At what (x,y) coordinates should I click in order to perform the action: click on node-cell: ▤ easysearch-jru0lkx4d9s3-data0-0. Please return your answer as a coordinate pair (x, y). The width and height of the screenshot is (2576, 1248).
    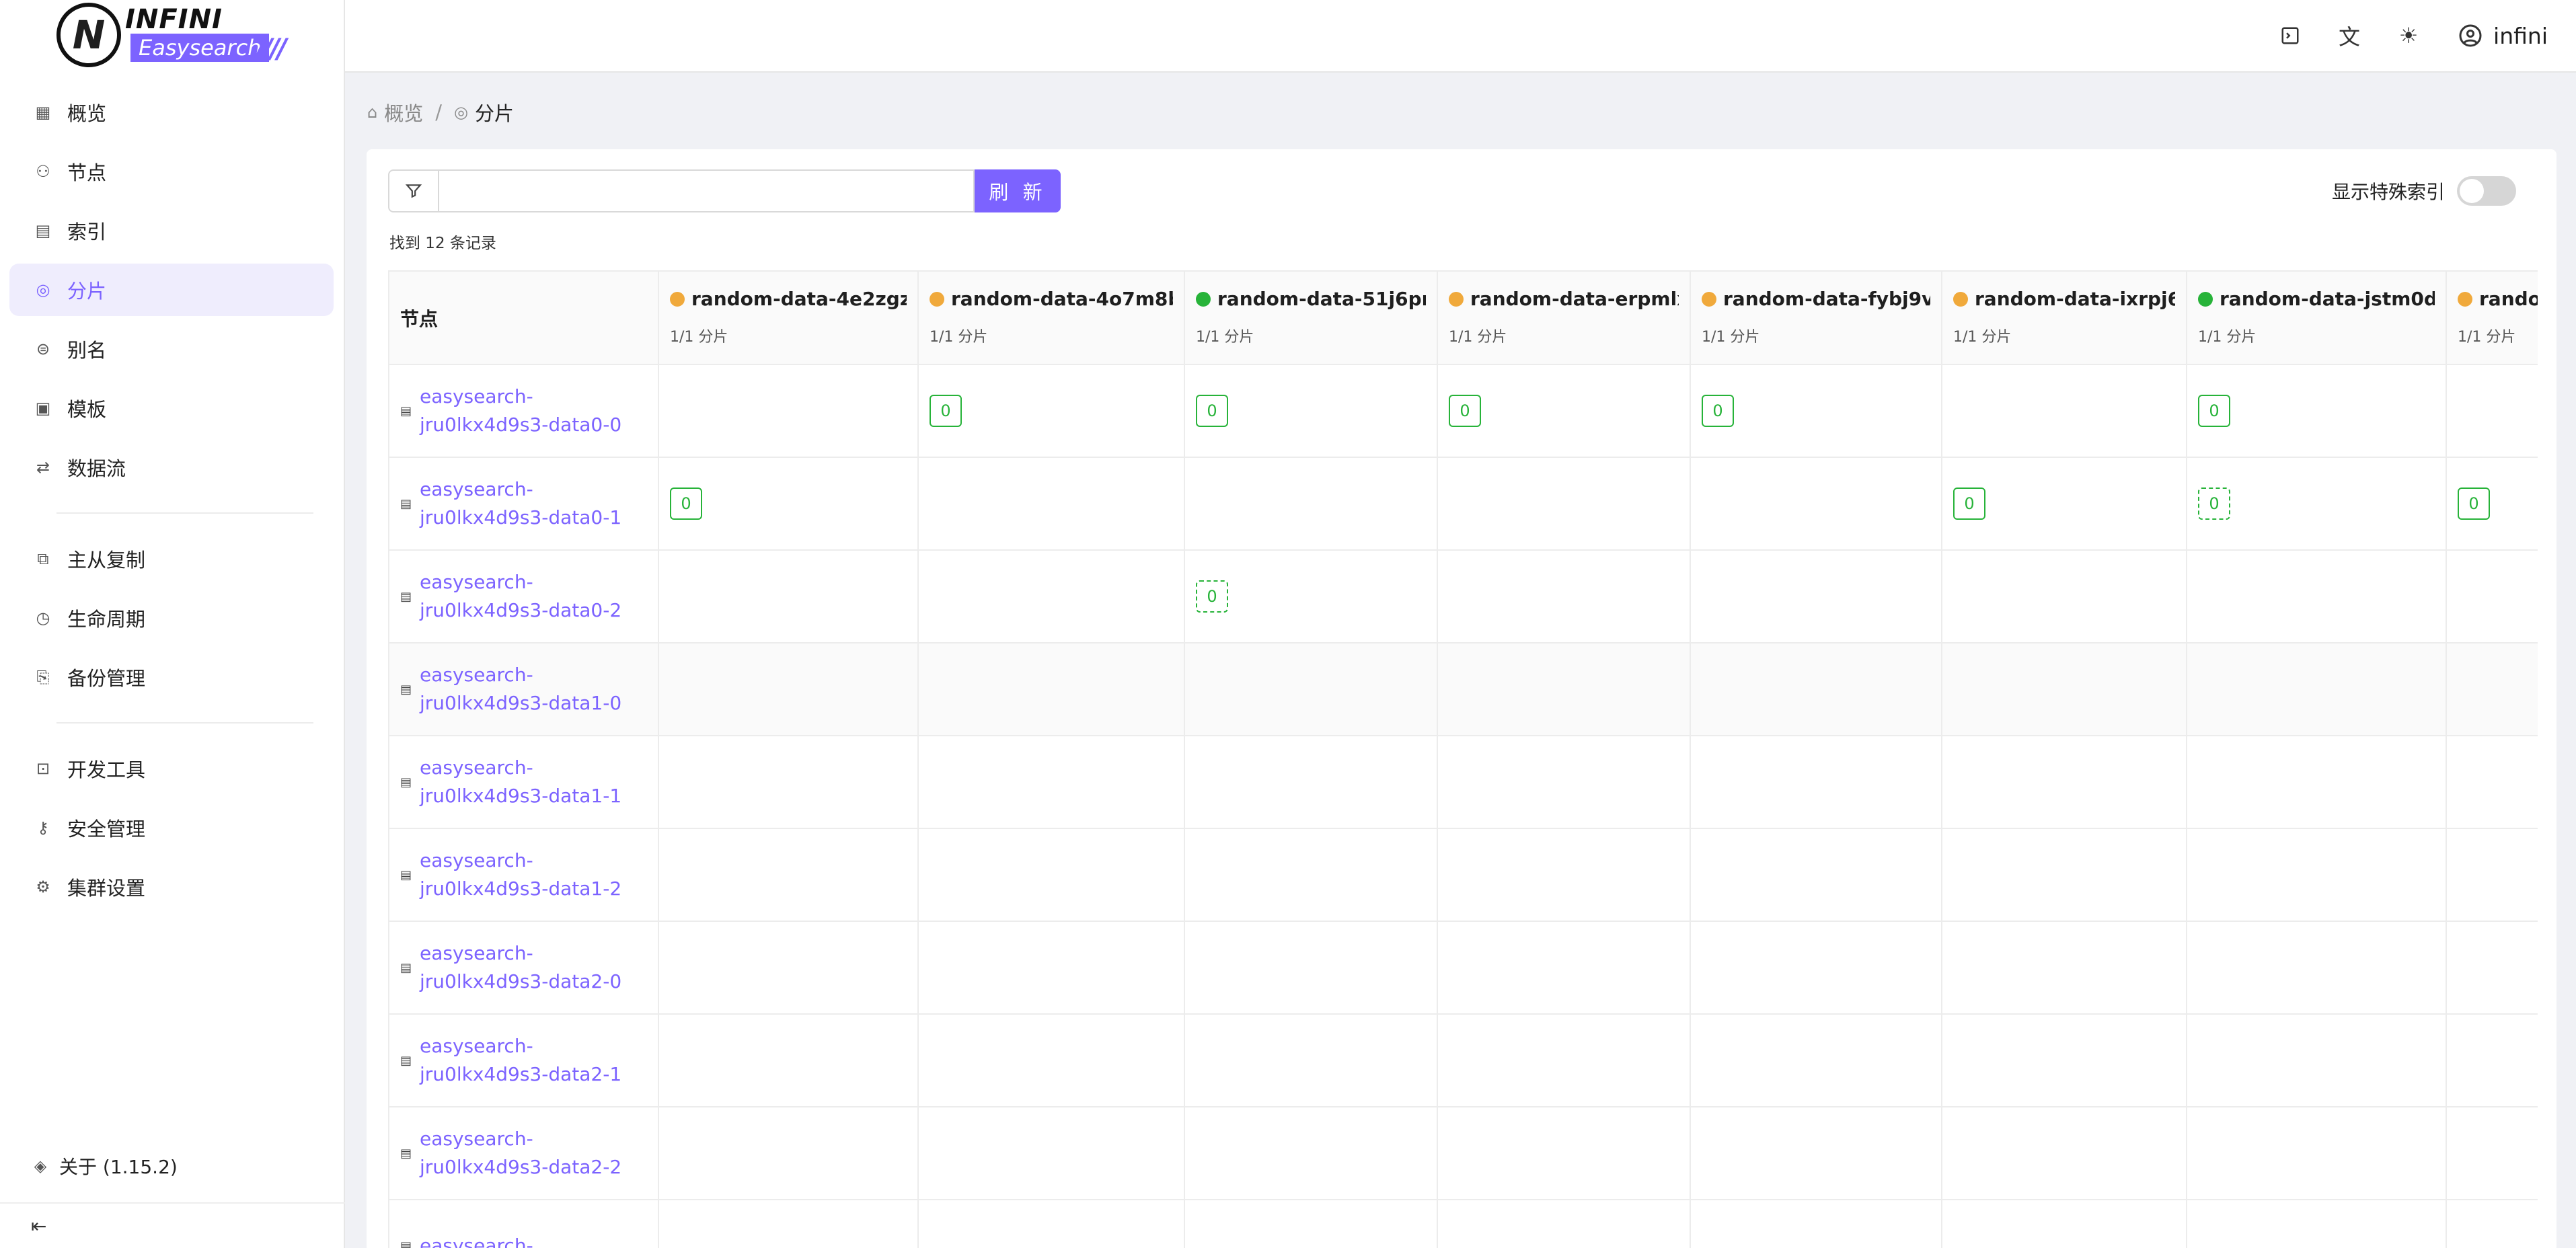
    Looking at the image, I should click on (524, 411).